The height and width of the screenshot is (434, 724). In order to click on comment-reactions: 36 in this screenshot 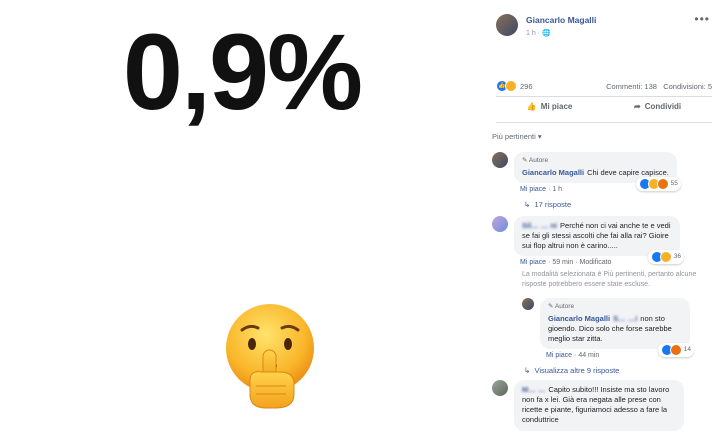, I will do `click(665, 257)`.